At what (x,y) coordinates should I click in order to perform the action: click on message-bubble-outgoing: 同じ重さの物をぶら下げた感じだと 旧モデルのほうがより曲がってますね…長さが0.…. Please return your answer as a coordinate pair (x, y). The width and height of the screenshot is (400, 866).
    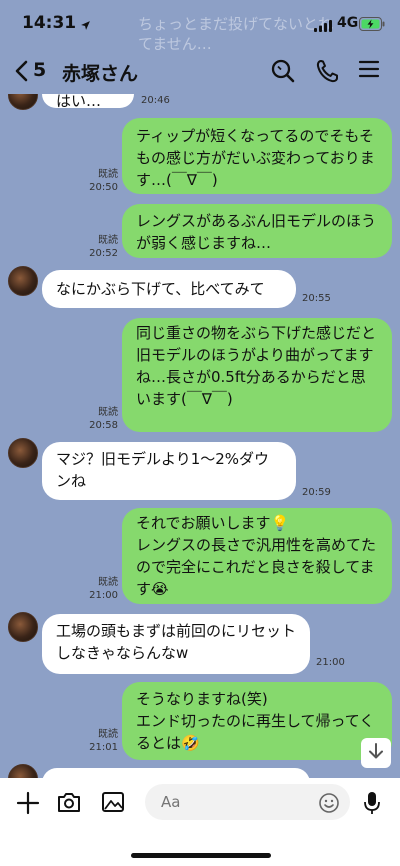
    Looking at the image, I should click on (257, 375).